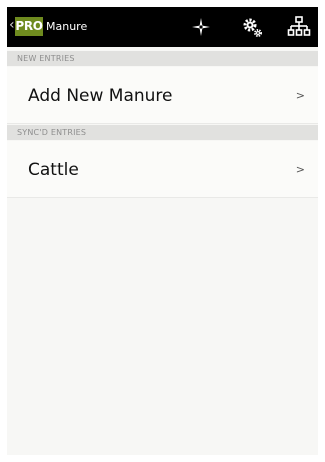 The height and width of the screenshot is (462, 325). What do you see at coordinates (162, 132) in the screenshot?
I see `section-header-syncd-entries: SYNC'D ENTRIES` at bounding box center [162, 132].